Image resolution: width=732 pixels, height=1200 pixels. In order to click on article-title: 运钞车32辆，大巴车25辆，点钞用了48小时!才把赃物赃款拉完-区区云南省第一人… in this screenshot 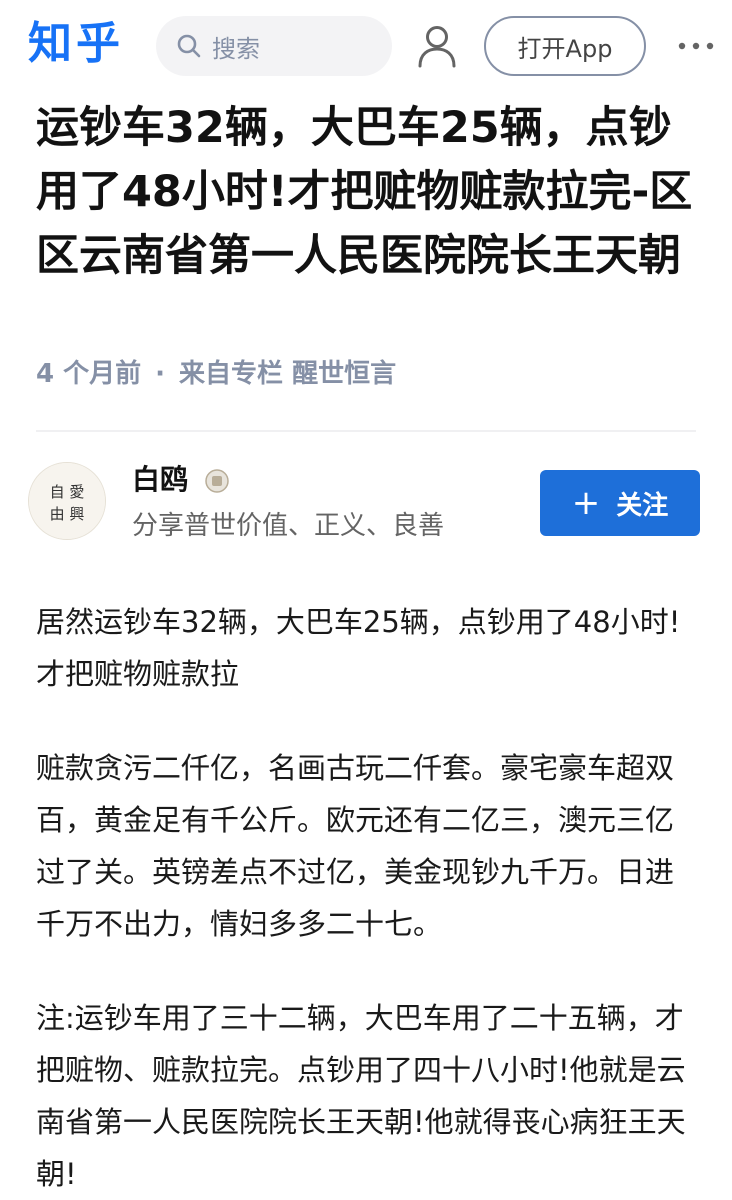, I will do `click(364, 192)`.